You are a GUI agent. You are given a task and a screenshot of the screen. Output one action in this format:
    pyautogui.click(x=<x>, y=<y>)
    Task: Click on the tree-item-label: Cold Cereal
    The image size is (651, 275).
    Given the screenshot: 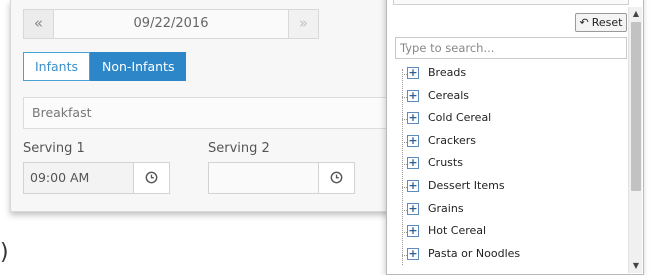 What is the action you would take?
    pyautogui.click(x=460, y=118)
    